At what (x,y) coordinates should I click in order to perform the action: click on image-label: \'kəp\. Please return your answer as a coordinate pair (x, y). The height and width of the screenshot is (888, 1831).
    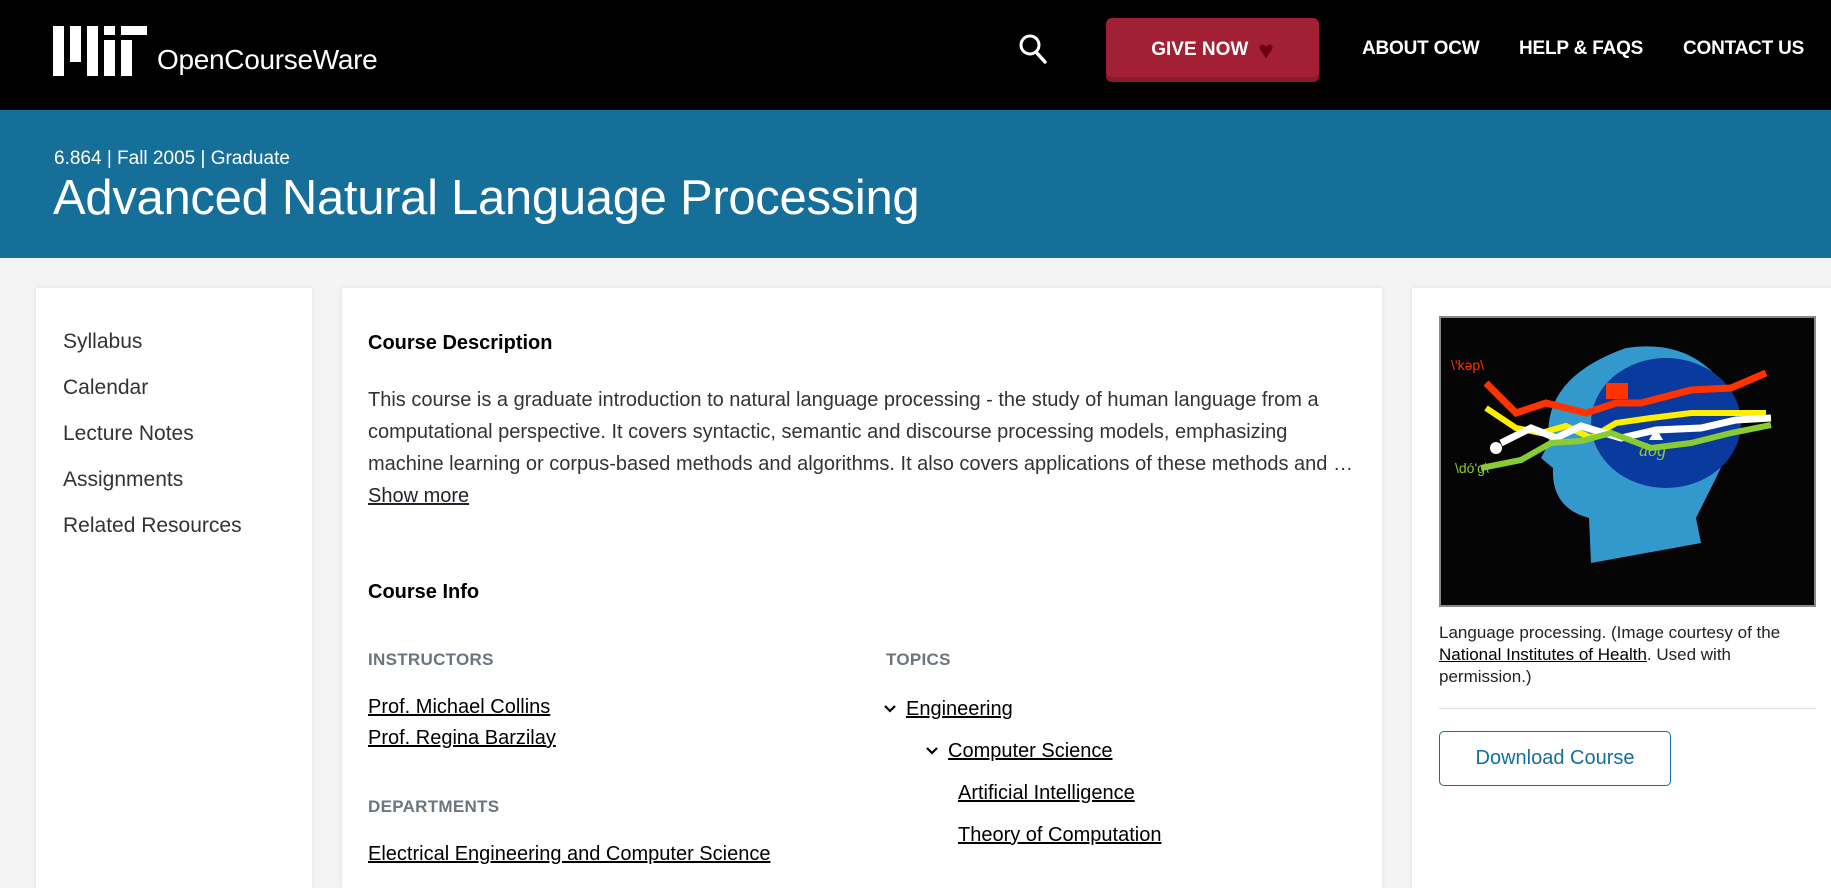
    Looking at the image, I should click on (1467, 365).